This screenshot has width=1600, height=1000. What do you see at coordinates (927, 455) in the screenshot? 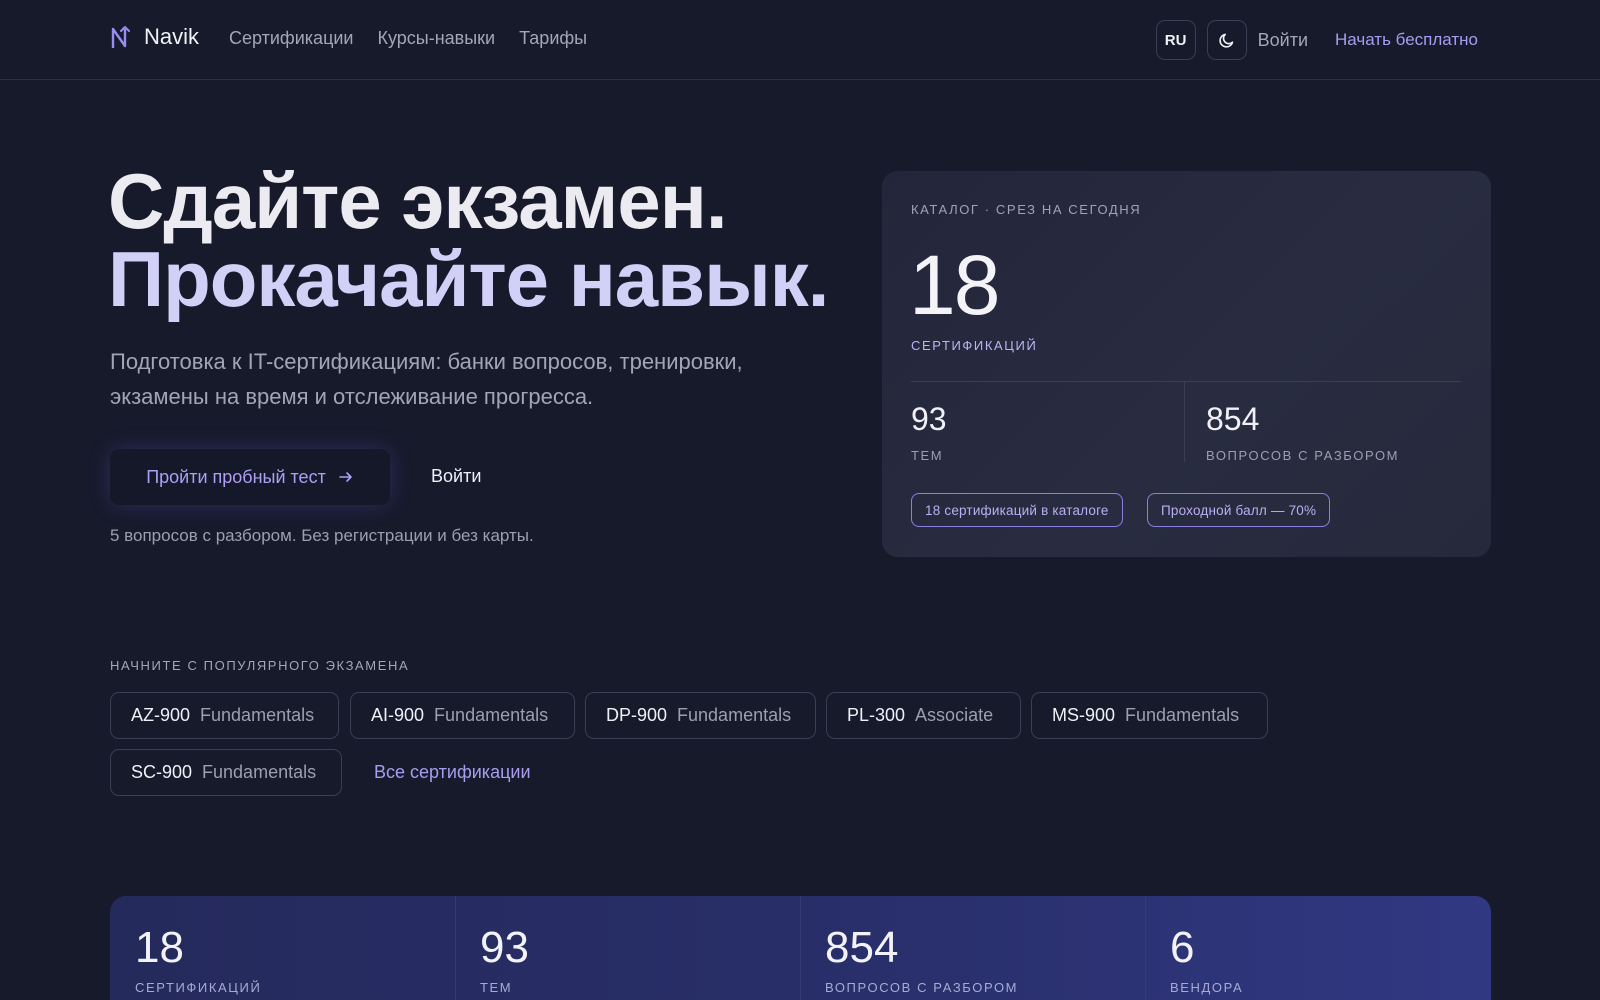
I see `catalog-topics-label: ТЕМ` at bounding box center [927, 455].